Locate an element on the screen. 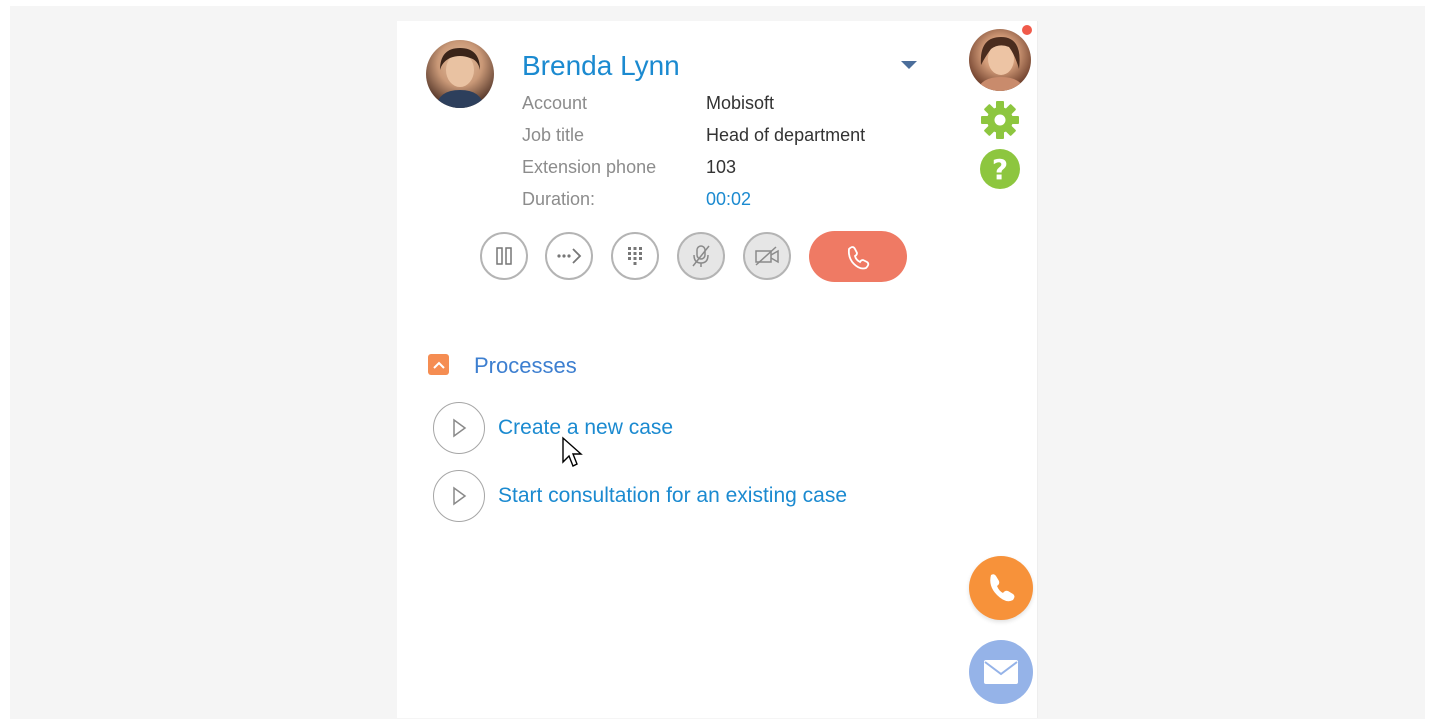  mute-button is located at coordinates (701, 256).